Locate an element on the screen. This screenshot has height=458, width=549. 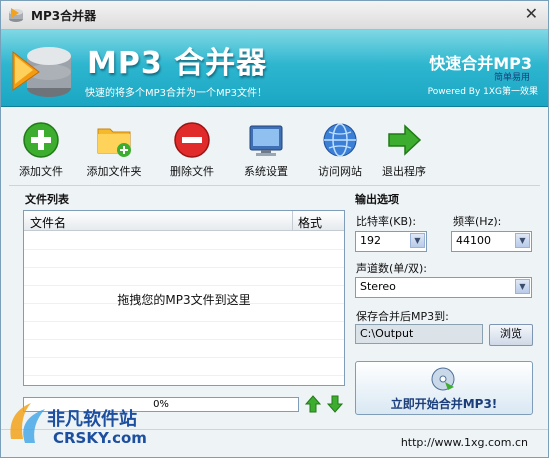
monitor-icon is located at coordinates (266, 140).